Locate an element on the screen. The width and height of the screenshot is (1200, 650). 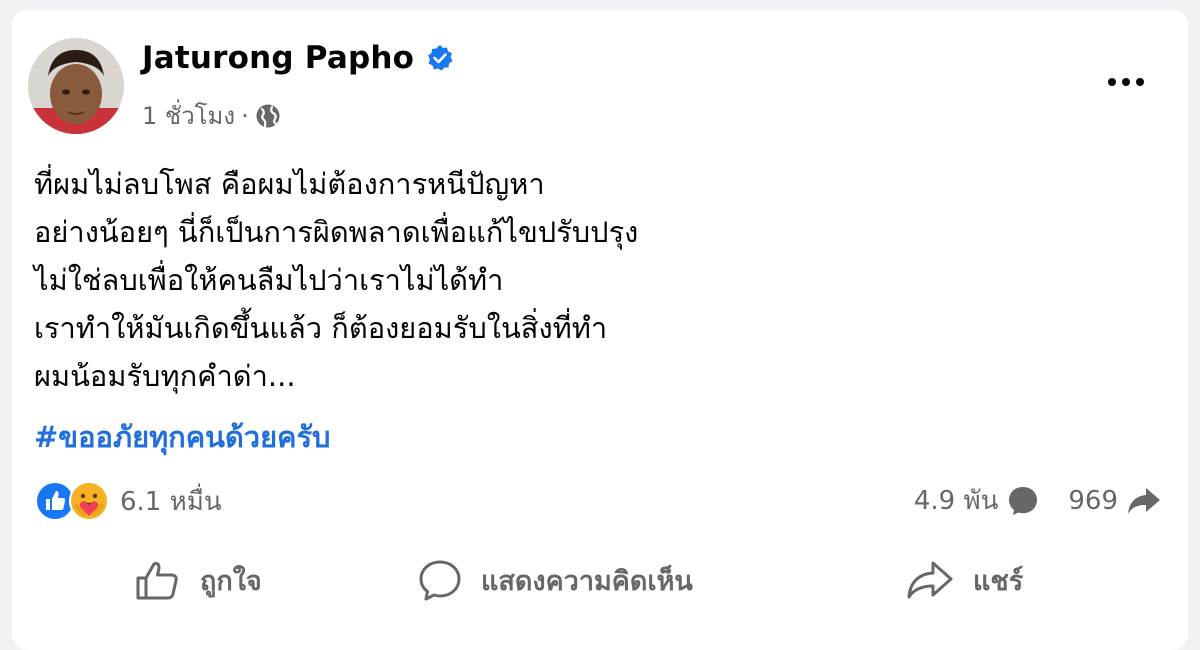
hashtag-link: #ขออภัยทุกคนด้วยครับ is located at coordinates (182, 437).